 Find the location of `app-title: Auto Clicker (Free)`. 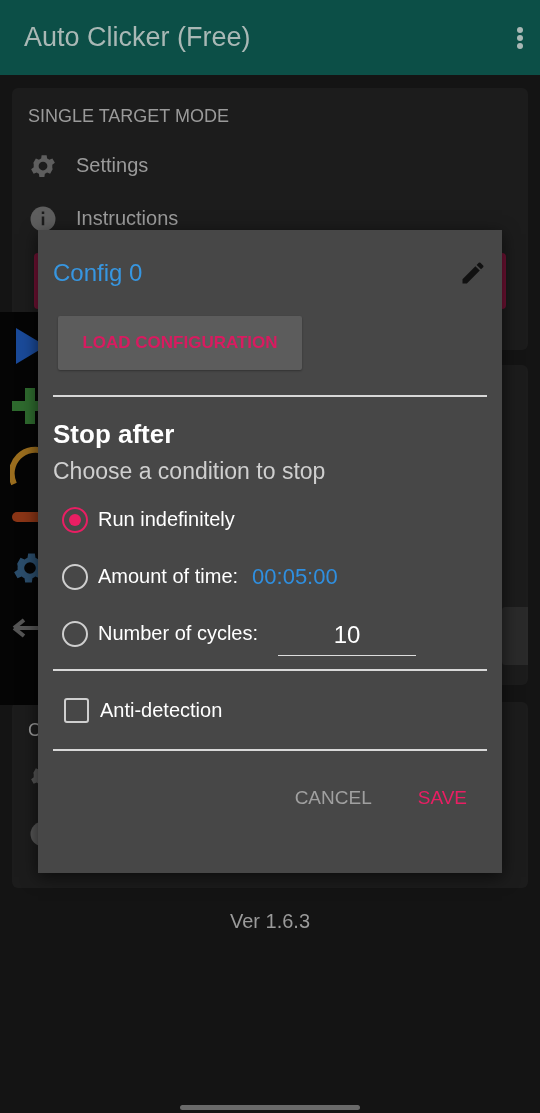

app-title: Auto Clicker (Free) is located at coordinates (137, 37).